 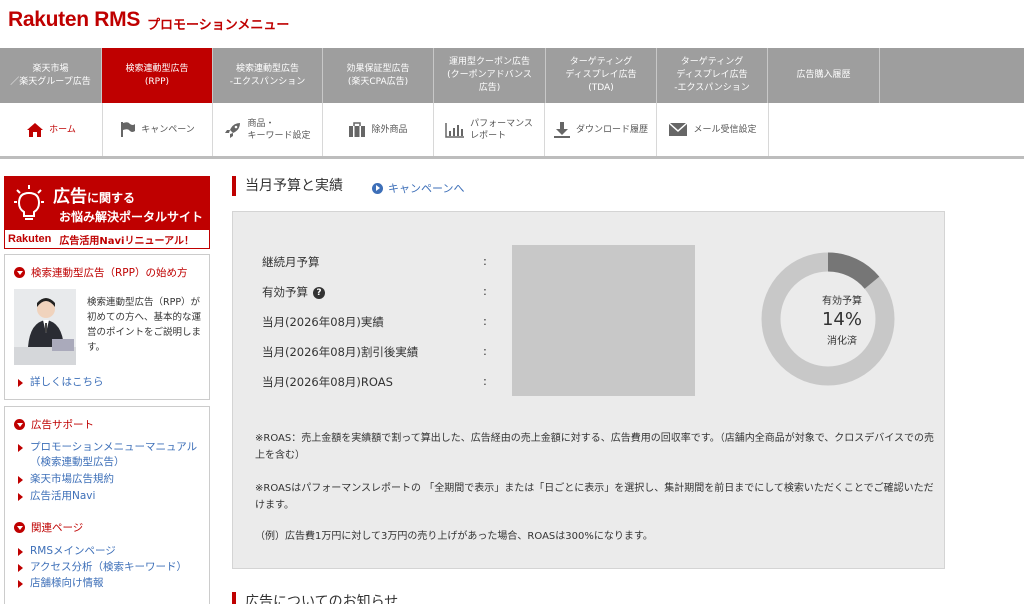 I want to click on row-effective-budget: 有効予算?, so click(x=293, y=292).